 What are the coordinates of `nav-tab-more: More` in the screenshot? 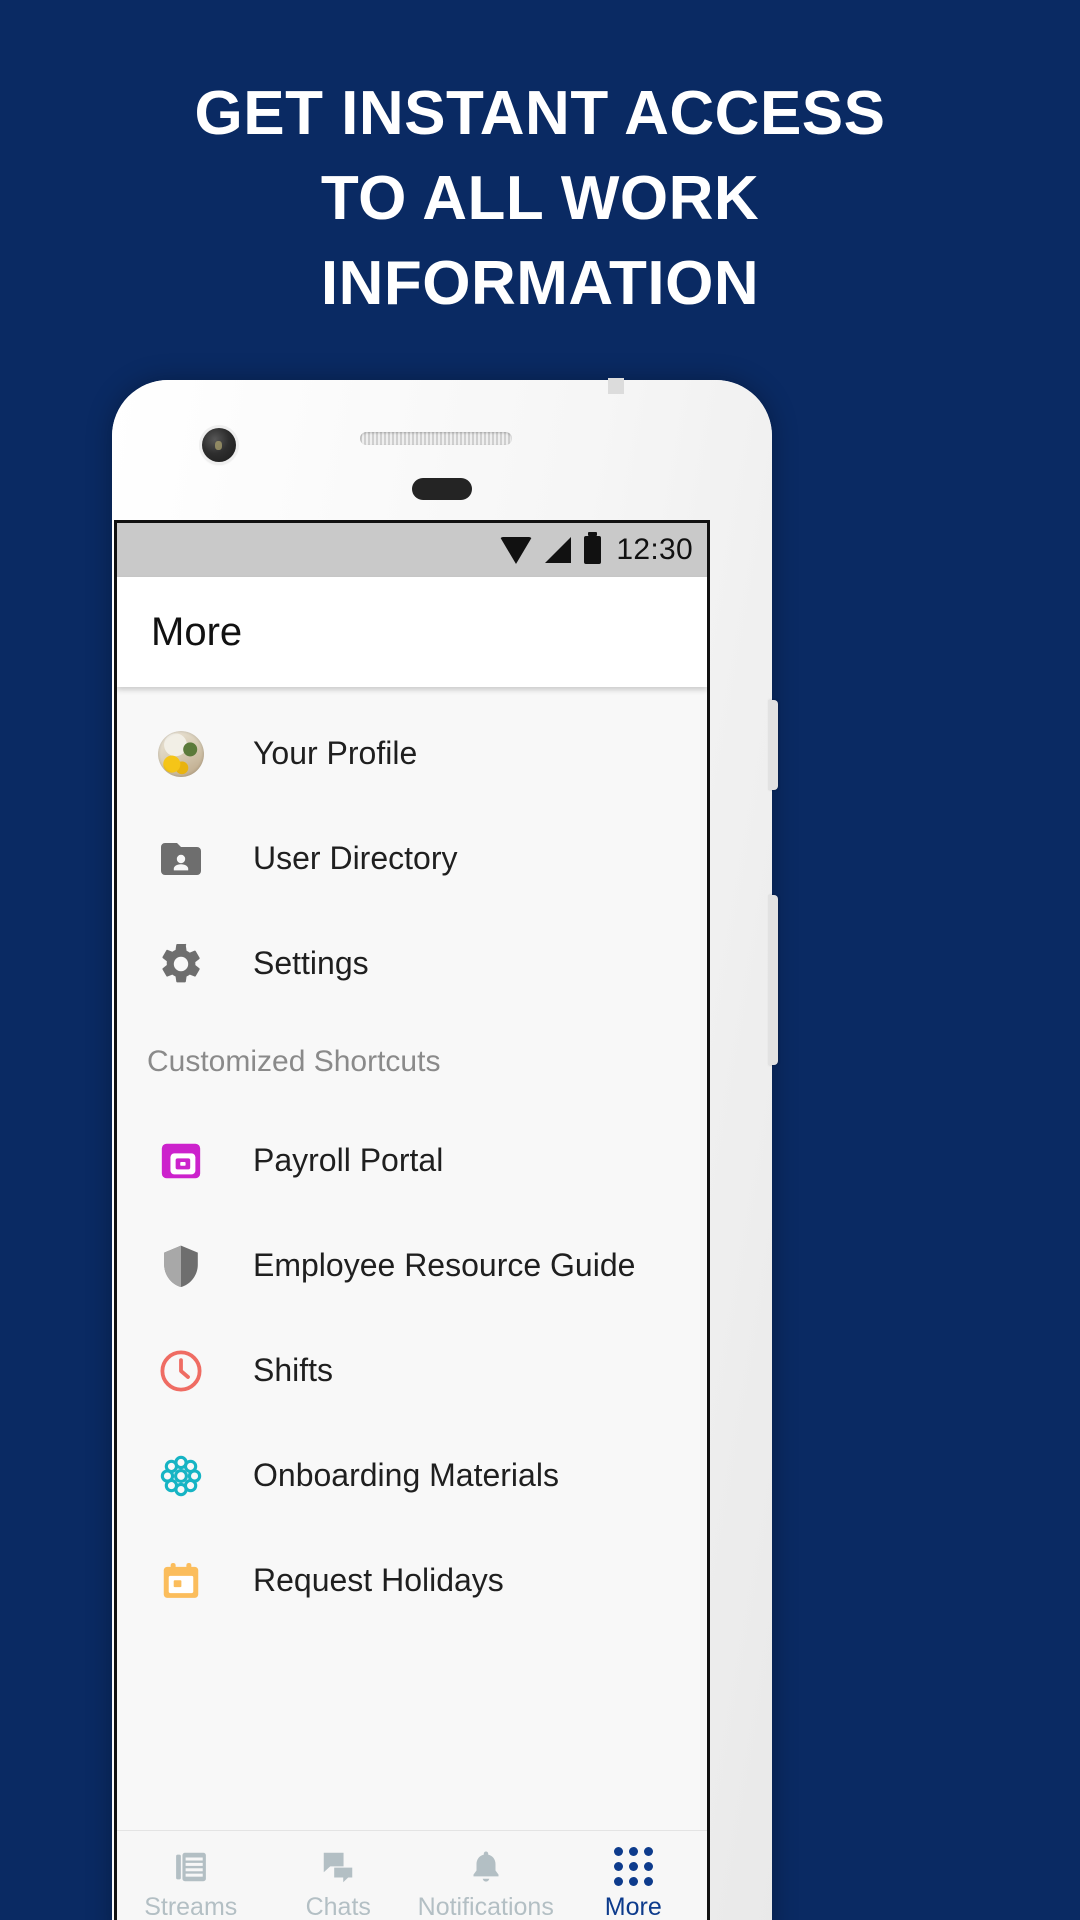 It's located at (634, 1875).